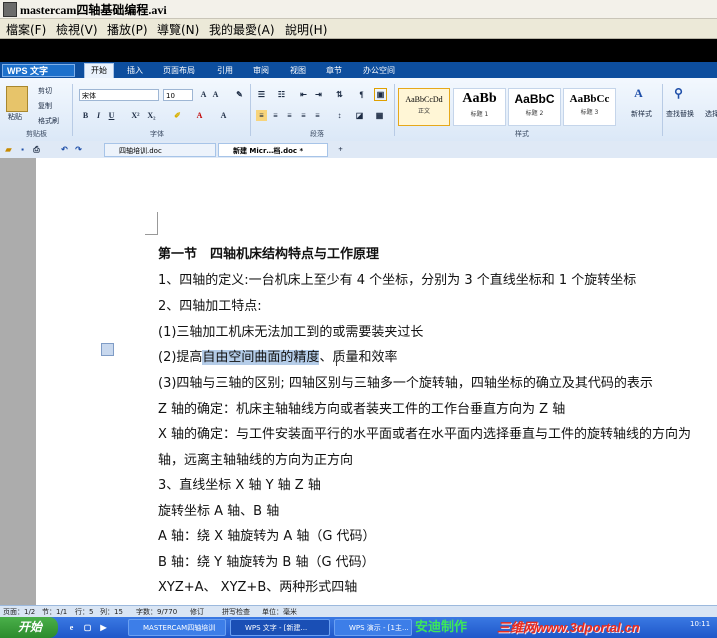  I want to click on menu-file: 檔案(F), so click(26, 29).